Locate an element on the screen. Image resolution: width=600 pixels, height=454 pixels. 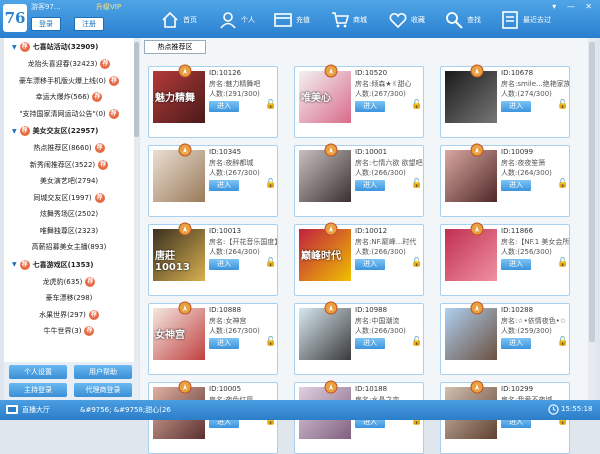
sidebar-item: 豪车漂移(298) is located at coordinates (69, 298).